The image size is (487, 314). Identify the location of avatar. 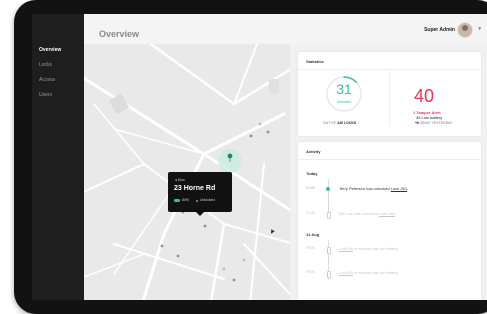
(465, 30).